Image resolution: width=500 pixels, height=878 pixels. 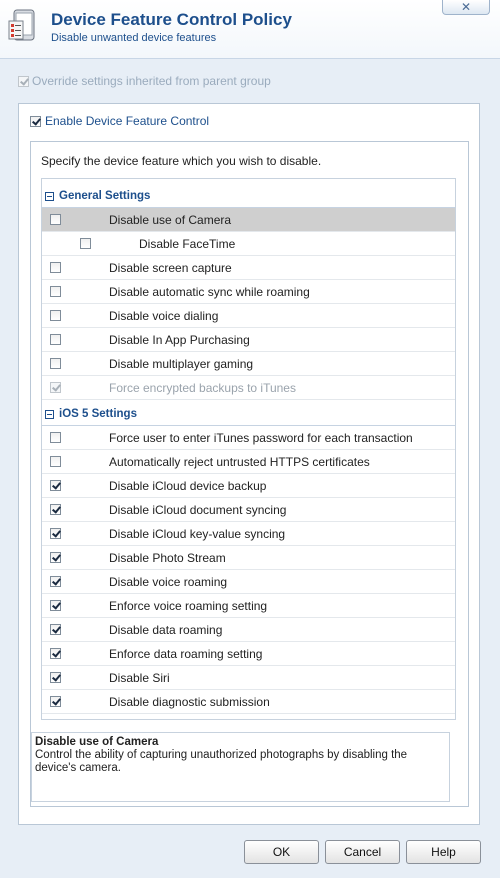 What do you see at coordinates (248, 220) in the screenshot?
I see `feature-row: Disable use of Camera` at bounding box center [248, 220].